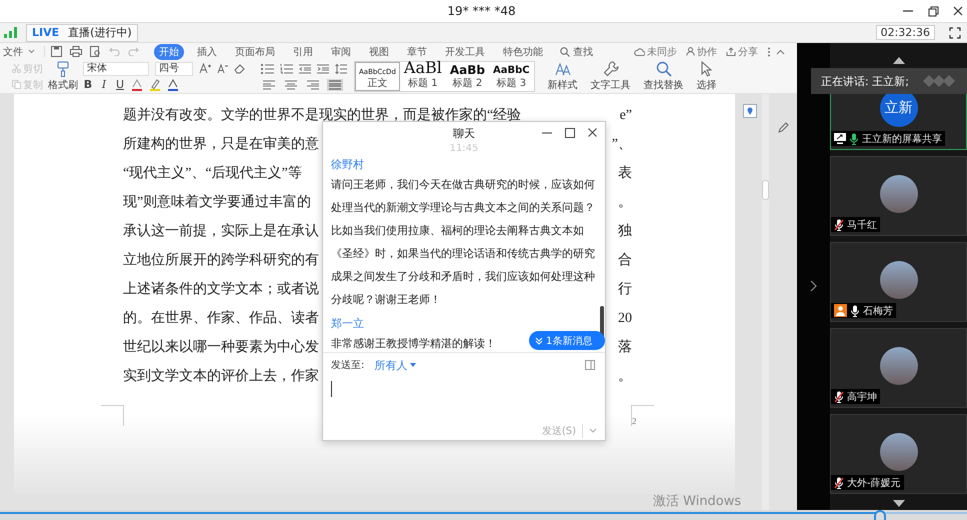 This screenshot has width=967, height=520. What do you see at coordinates (664, 76) in the screenshot?
I see `tool-button: 查找替换` at bounding box center [664, 76].